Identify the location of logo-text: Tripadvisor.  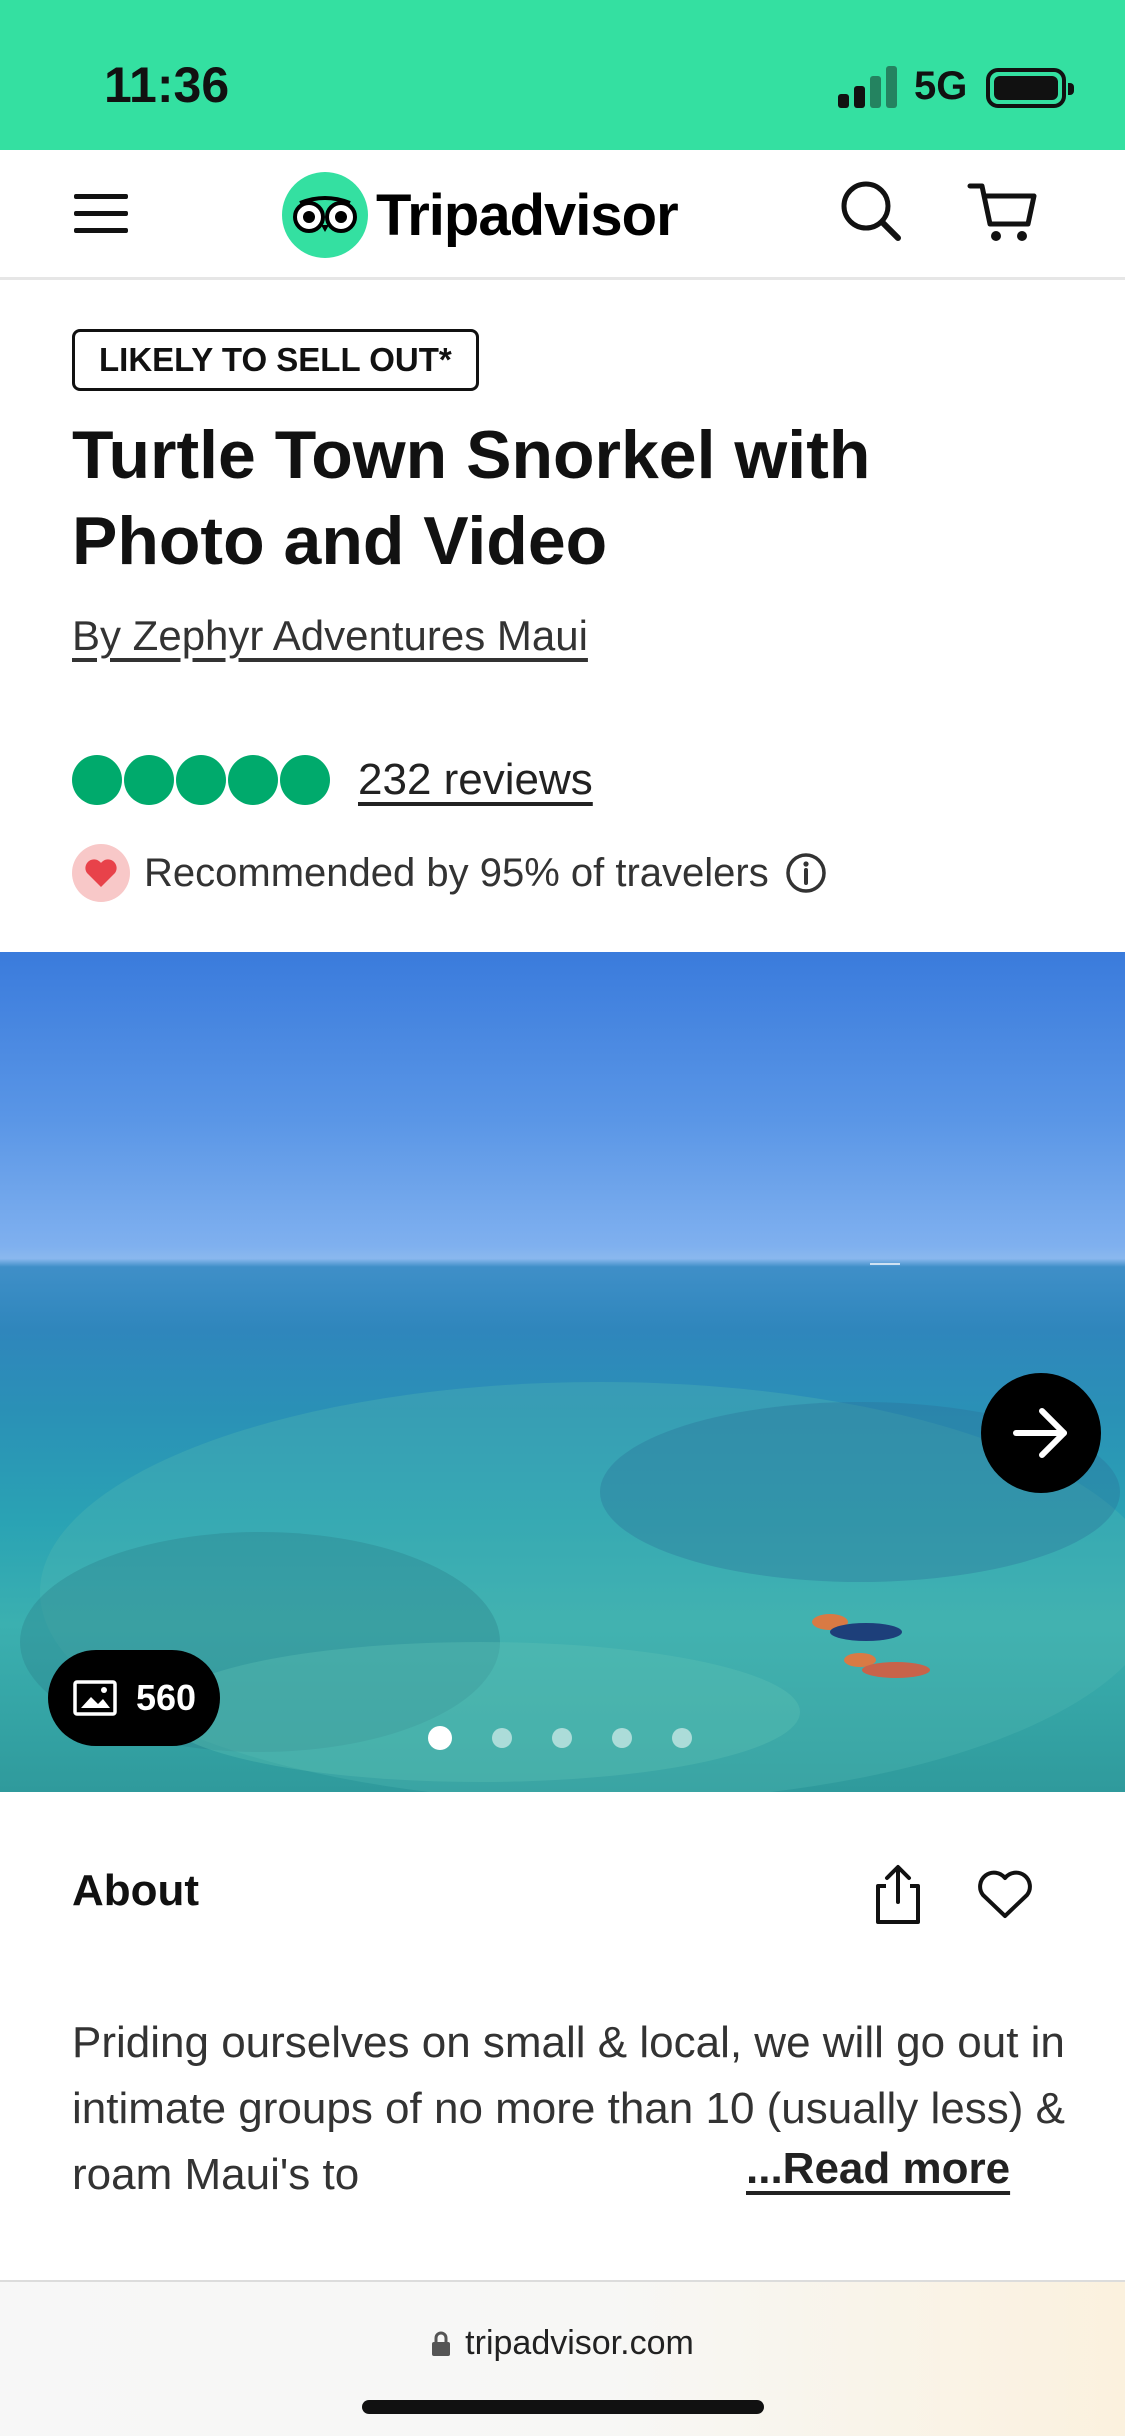
(527, 215).